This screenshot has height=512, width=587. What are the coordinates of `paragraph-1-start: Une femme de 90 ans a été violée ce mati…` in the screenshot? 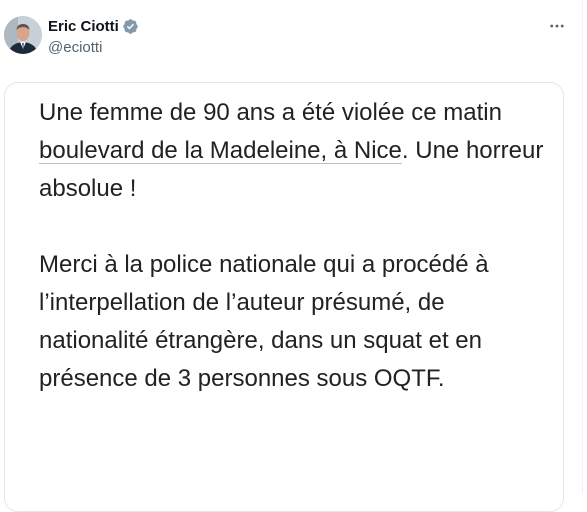 It's located at (270, 112).